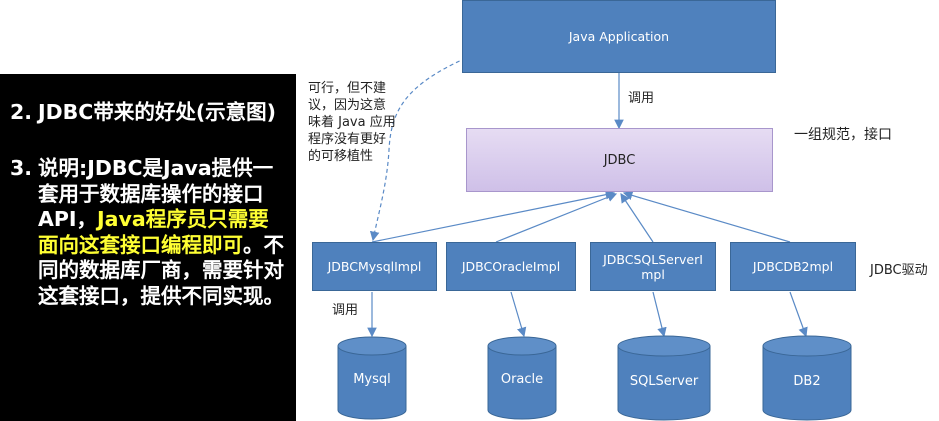  Describe the element at coordinates (619, 36) in the screenshot. I see `java-application-box: Java Application` at that location.